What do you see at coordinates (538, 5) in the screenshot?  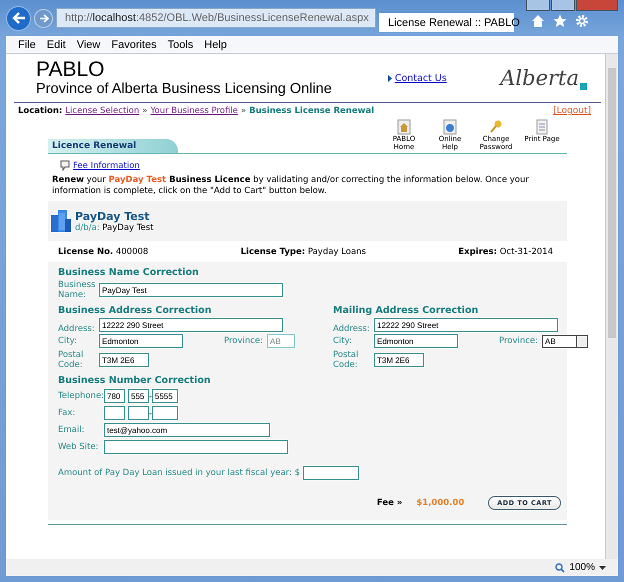 I see `minimize-button` at bounding box center [538, 5].